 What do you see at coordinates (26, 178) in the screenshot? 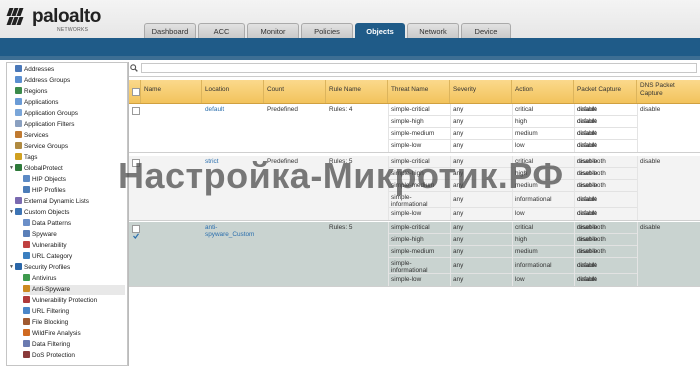
I see `hip-objects-icon` at bounding box center [26, 178].